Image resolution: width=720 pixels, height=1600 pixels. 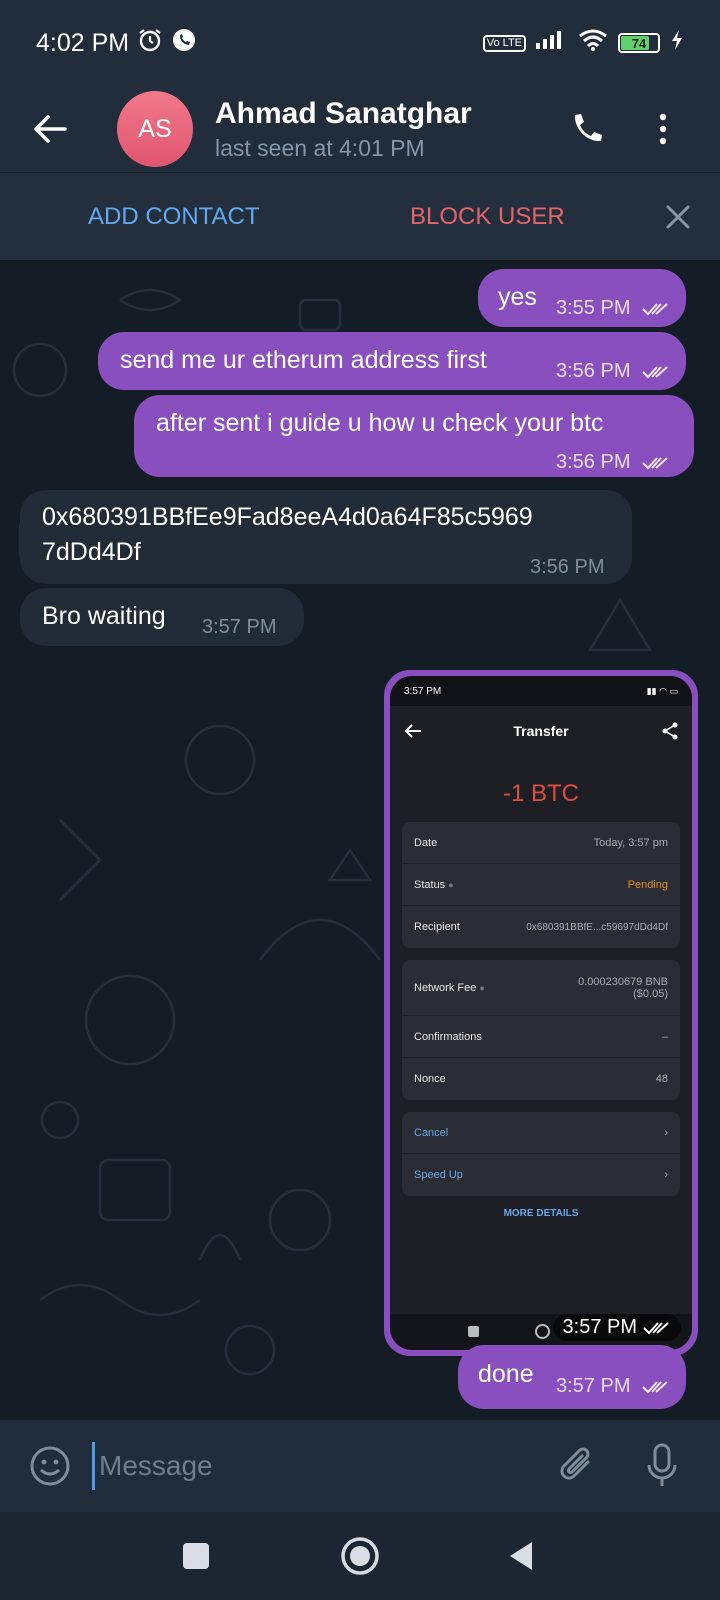 I want to click on message-input, so click(x=312, y=1466).